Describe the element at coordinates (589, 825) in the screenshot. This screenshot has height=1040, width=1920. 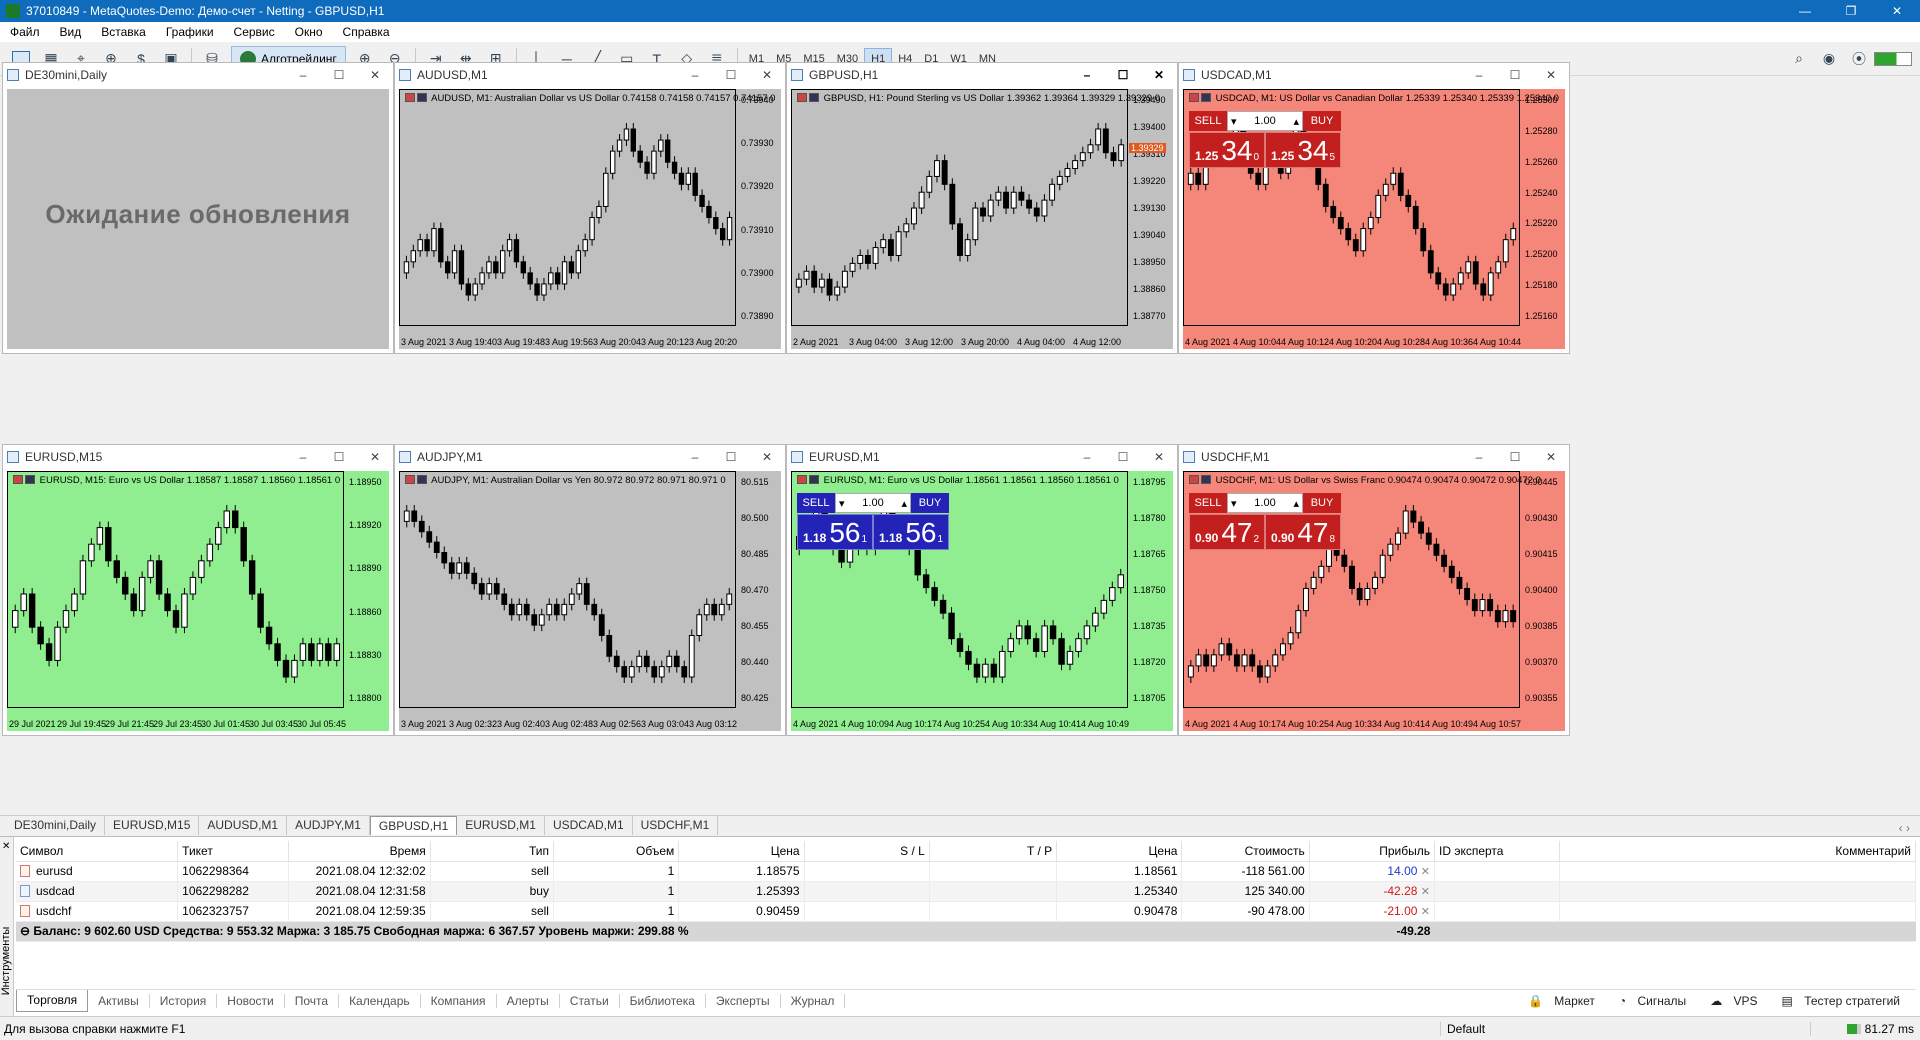
I see `chart-tab-usdcad: USDCAD,M1` at that location.